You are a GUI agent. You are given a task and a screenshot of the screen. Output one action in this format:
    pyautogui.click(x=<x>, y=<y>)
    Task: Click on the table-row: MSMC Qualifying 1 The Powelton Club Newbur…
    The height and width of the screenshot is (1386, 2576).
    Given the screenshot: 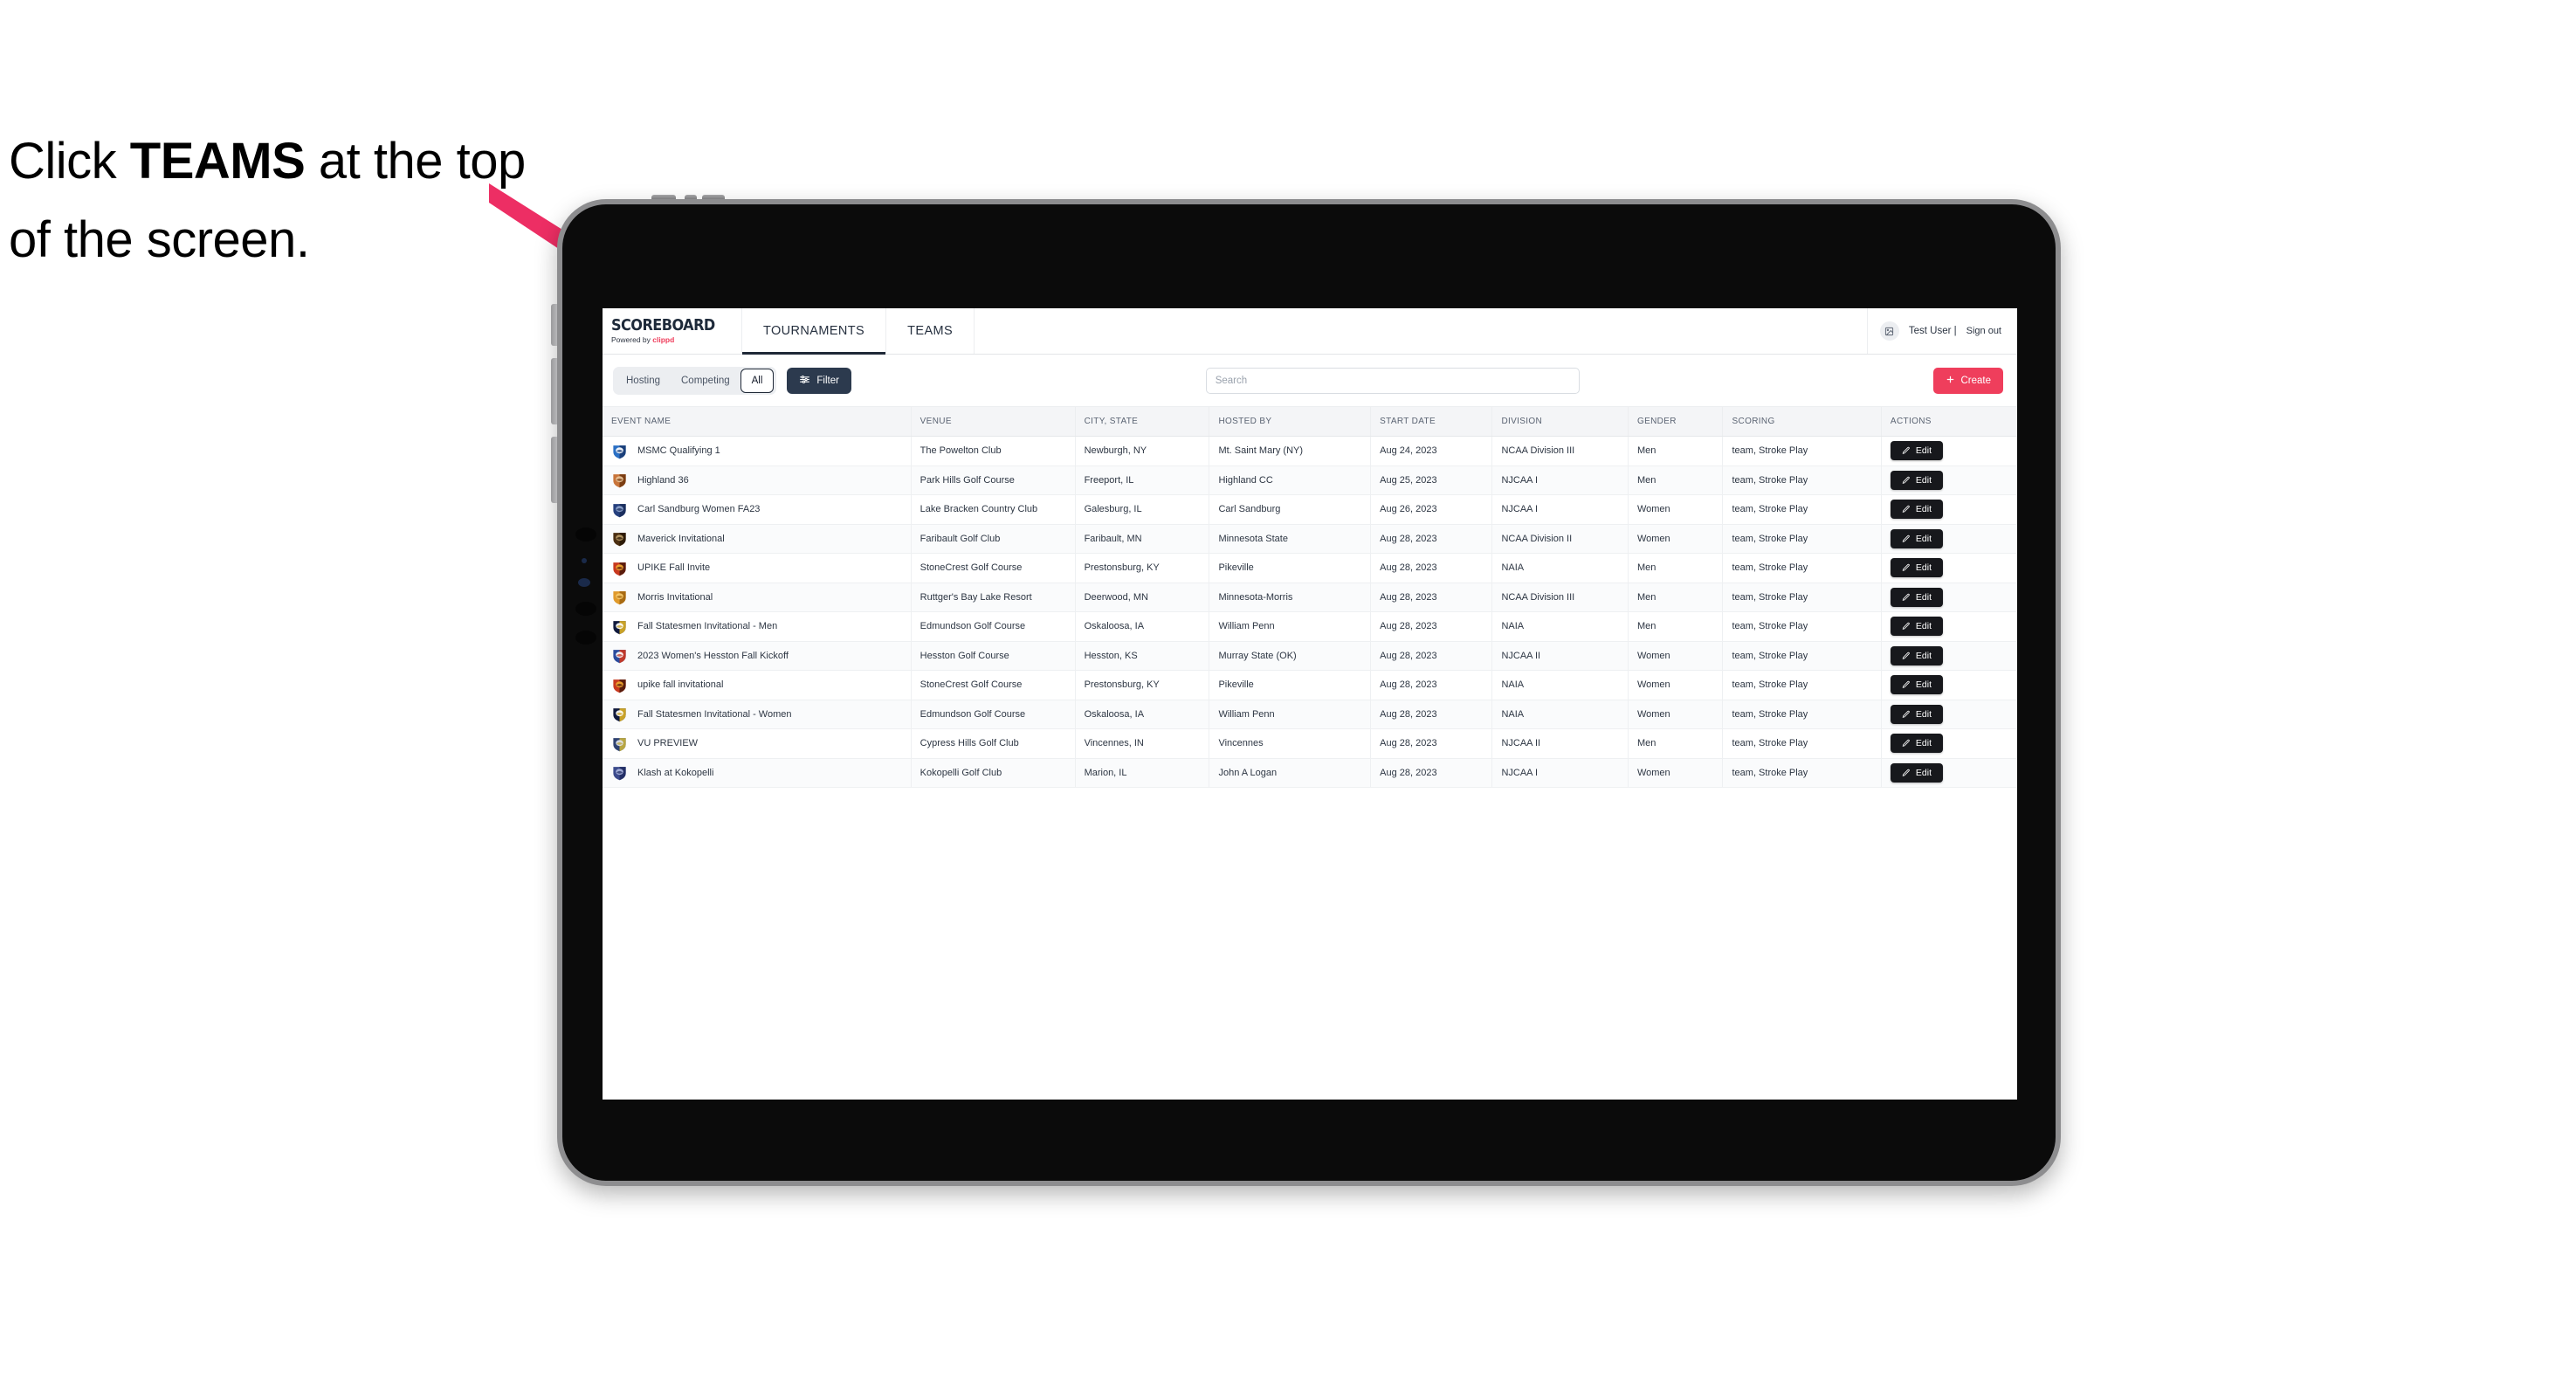 What is the action you would take?
    pyautogui.click(x=1310, y=451)
    